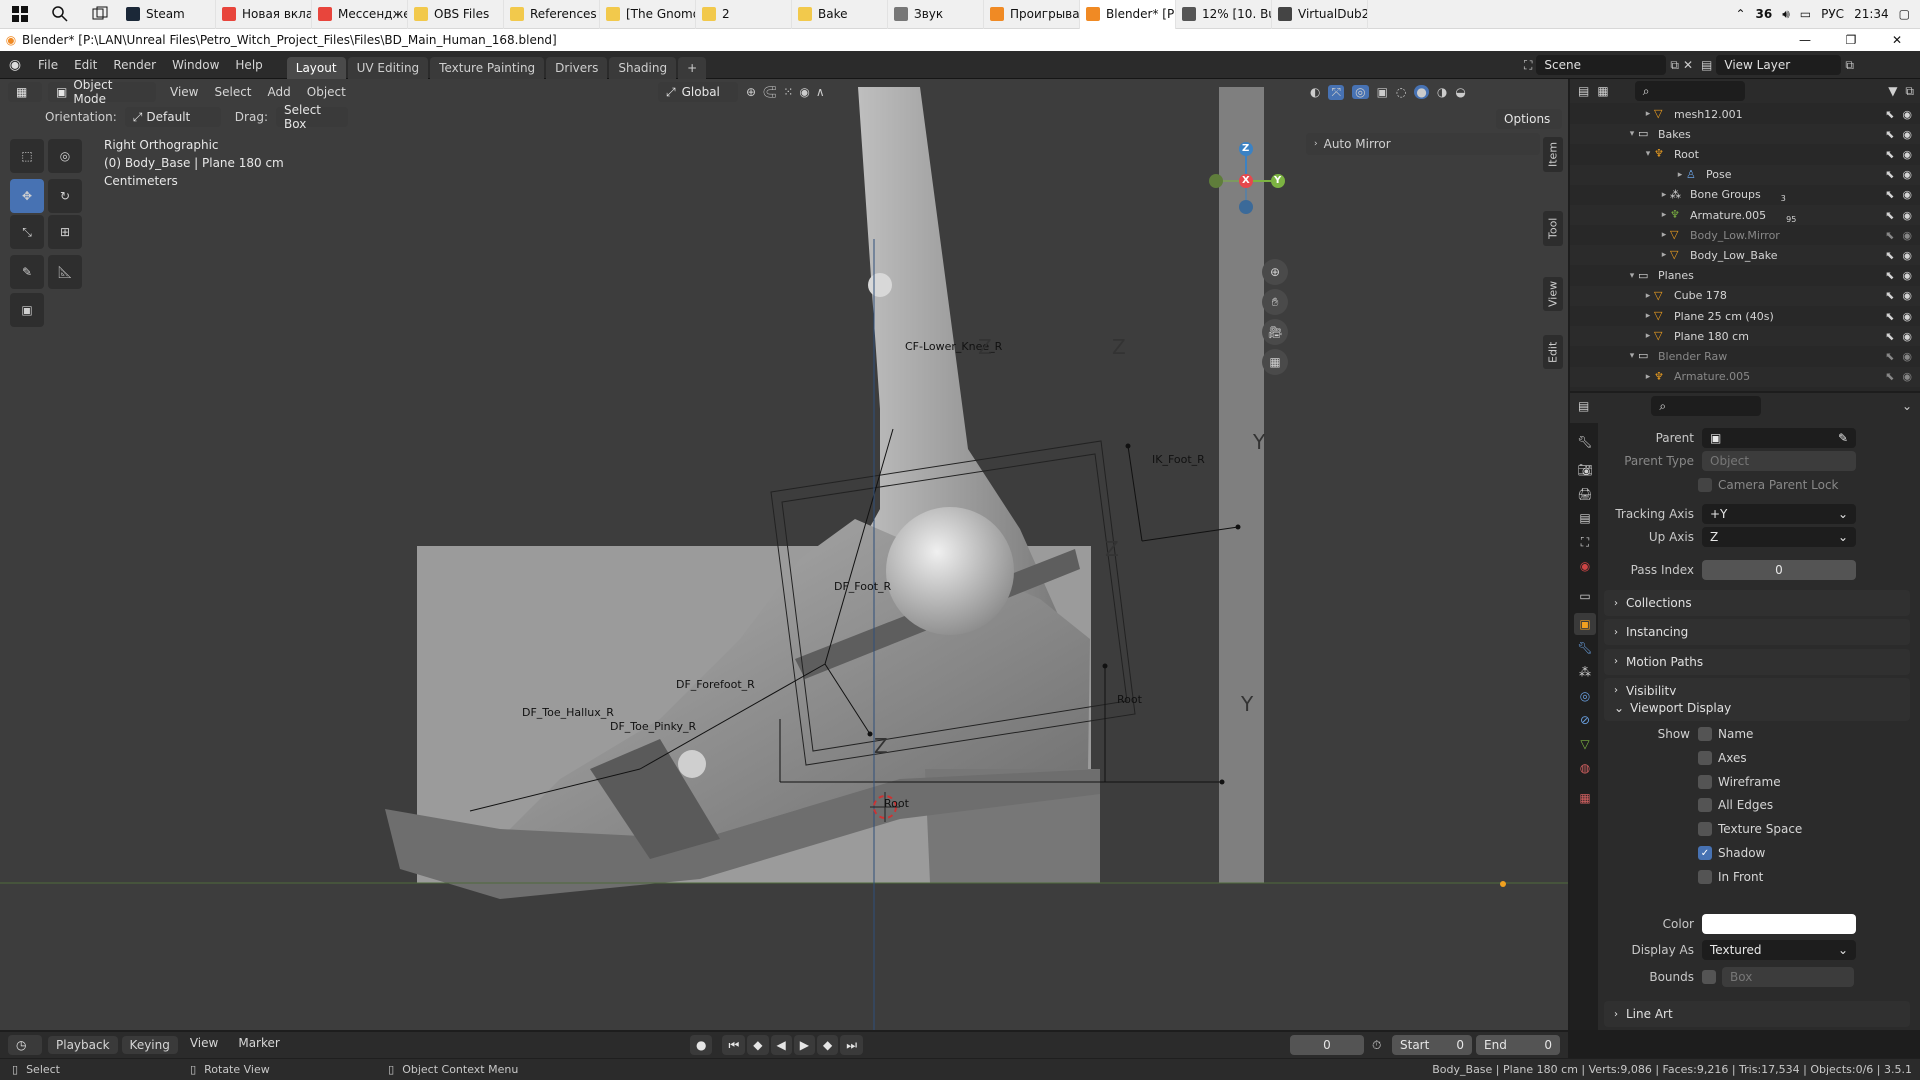 The image size is (1920, 1080). I want to click on rendered-shading-icon: ◒, so click(1460, 92).